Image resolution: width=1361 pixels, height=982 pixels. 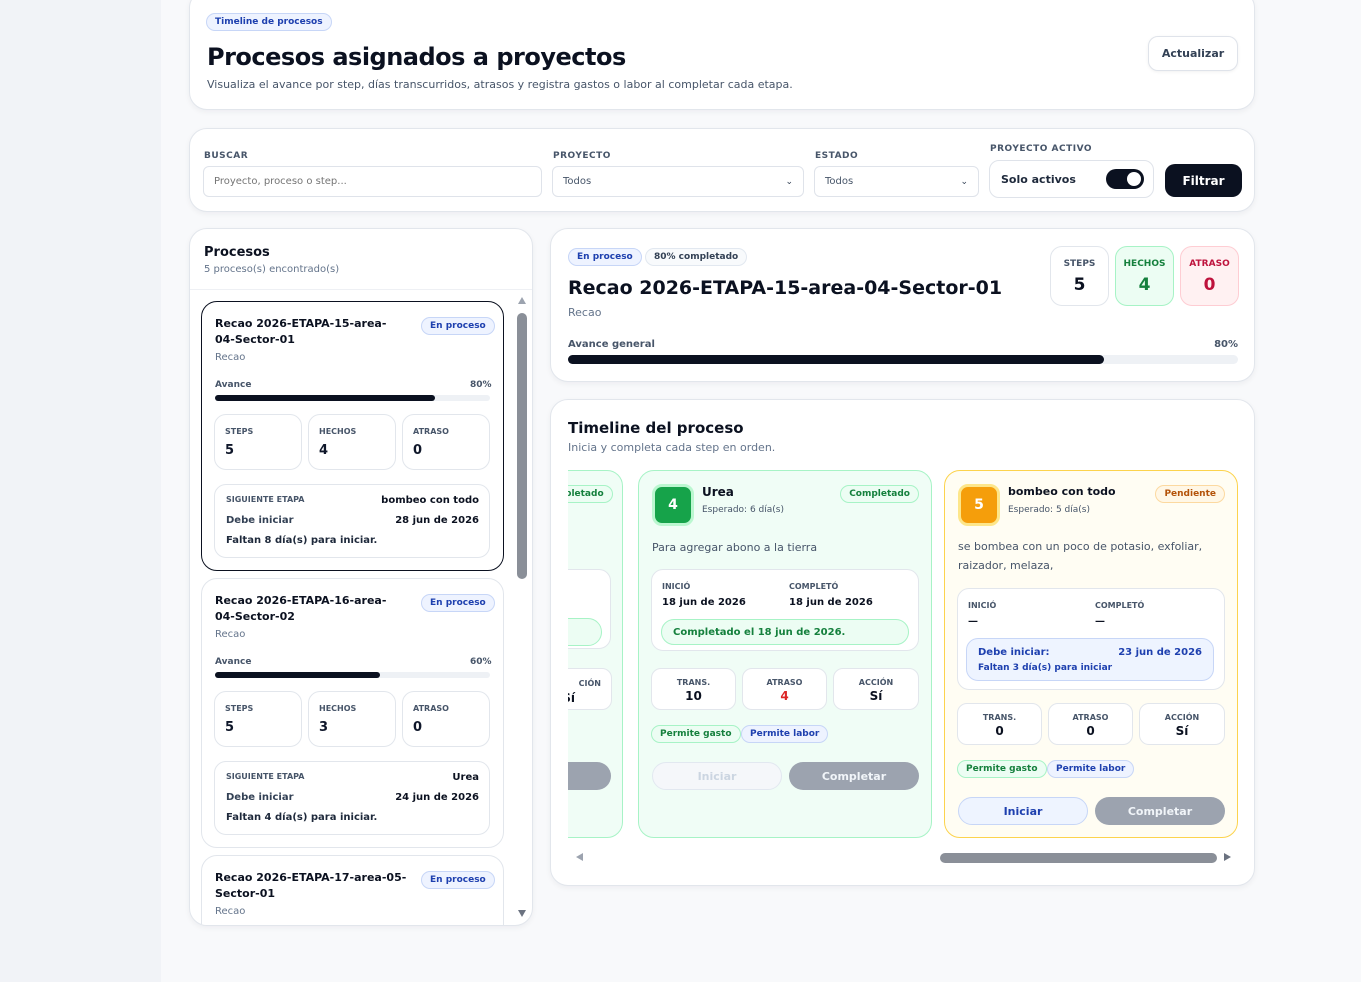 I want to click on timeline-scrollbar-thumb, so click(x=1078, y=858).